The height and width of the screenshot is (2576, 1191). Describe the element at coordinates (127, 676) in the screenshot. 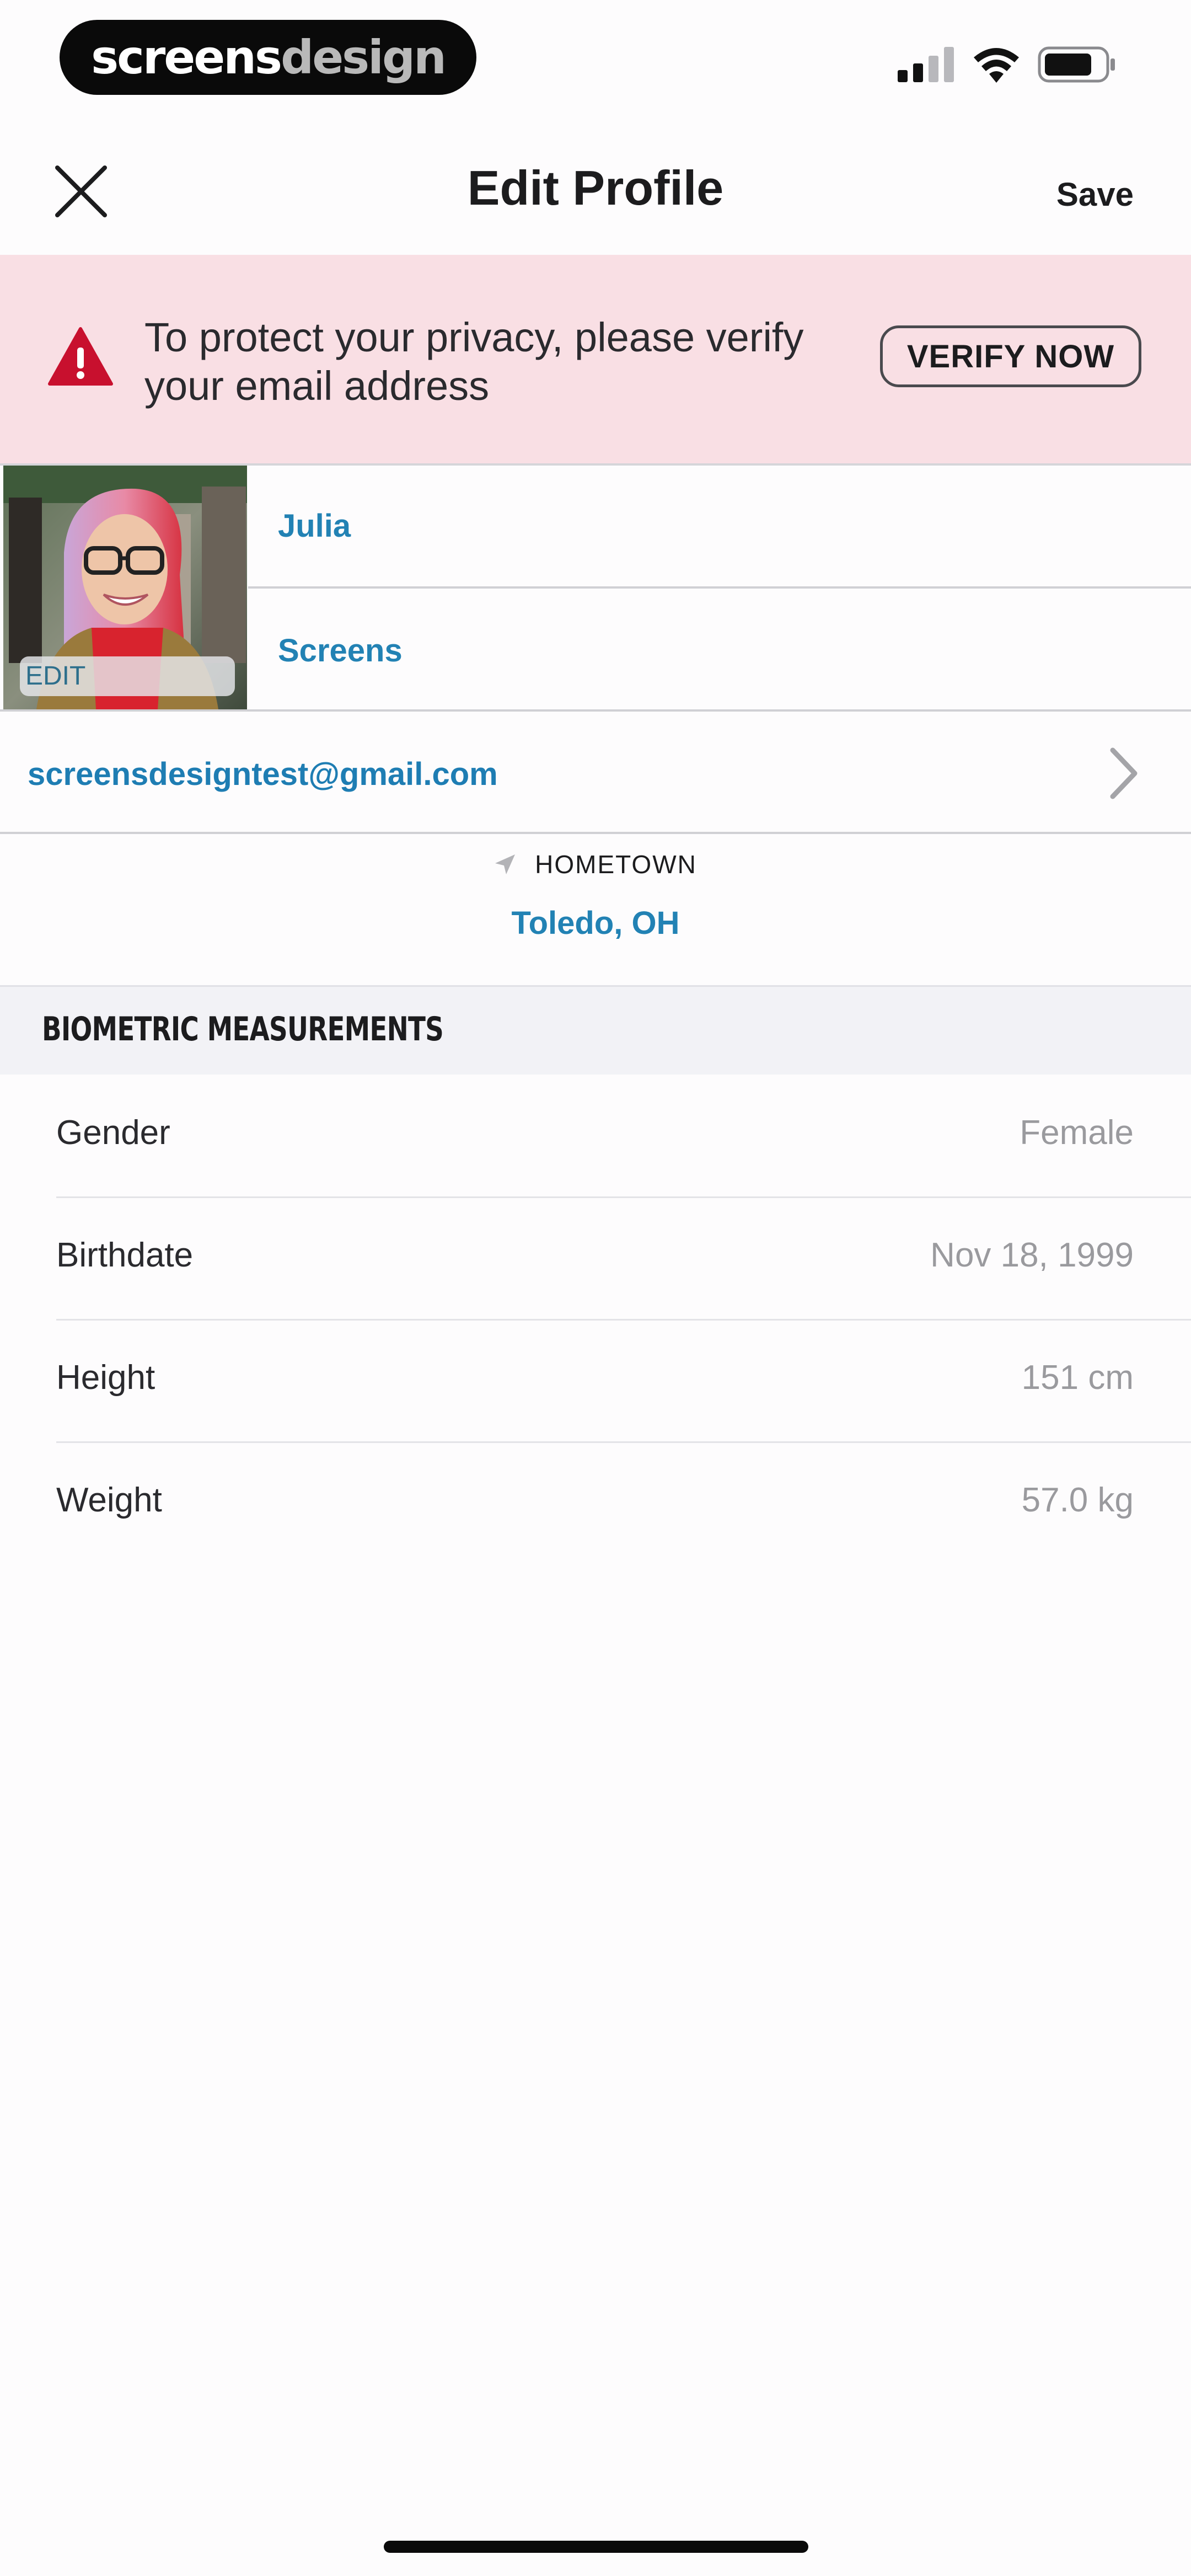

I see `photo-edit-button: EDIT` at that location.